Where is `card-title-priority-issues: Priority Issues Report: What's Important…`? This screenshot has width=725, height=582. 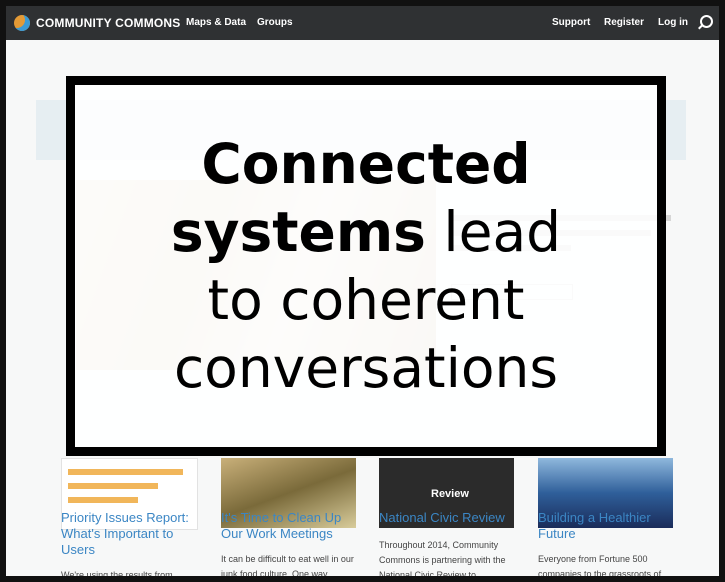
card-title-priority-issues: Priority Issues Report: What's Important… is located at coordinates (133, 534).